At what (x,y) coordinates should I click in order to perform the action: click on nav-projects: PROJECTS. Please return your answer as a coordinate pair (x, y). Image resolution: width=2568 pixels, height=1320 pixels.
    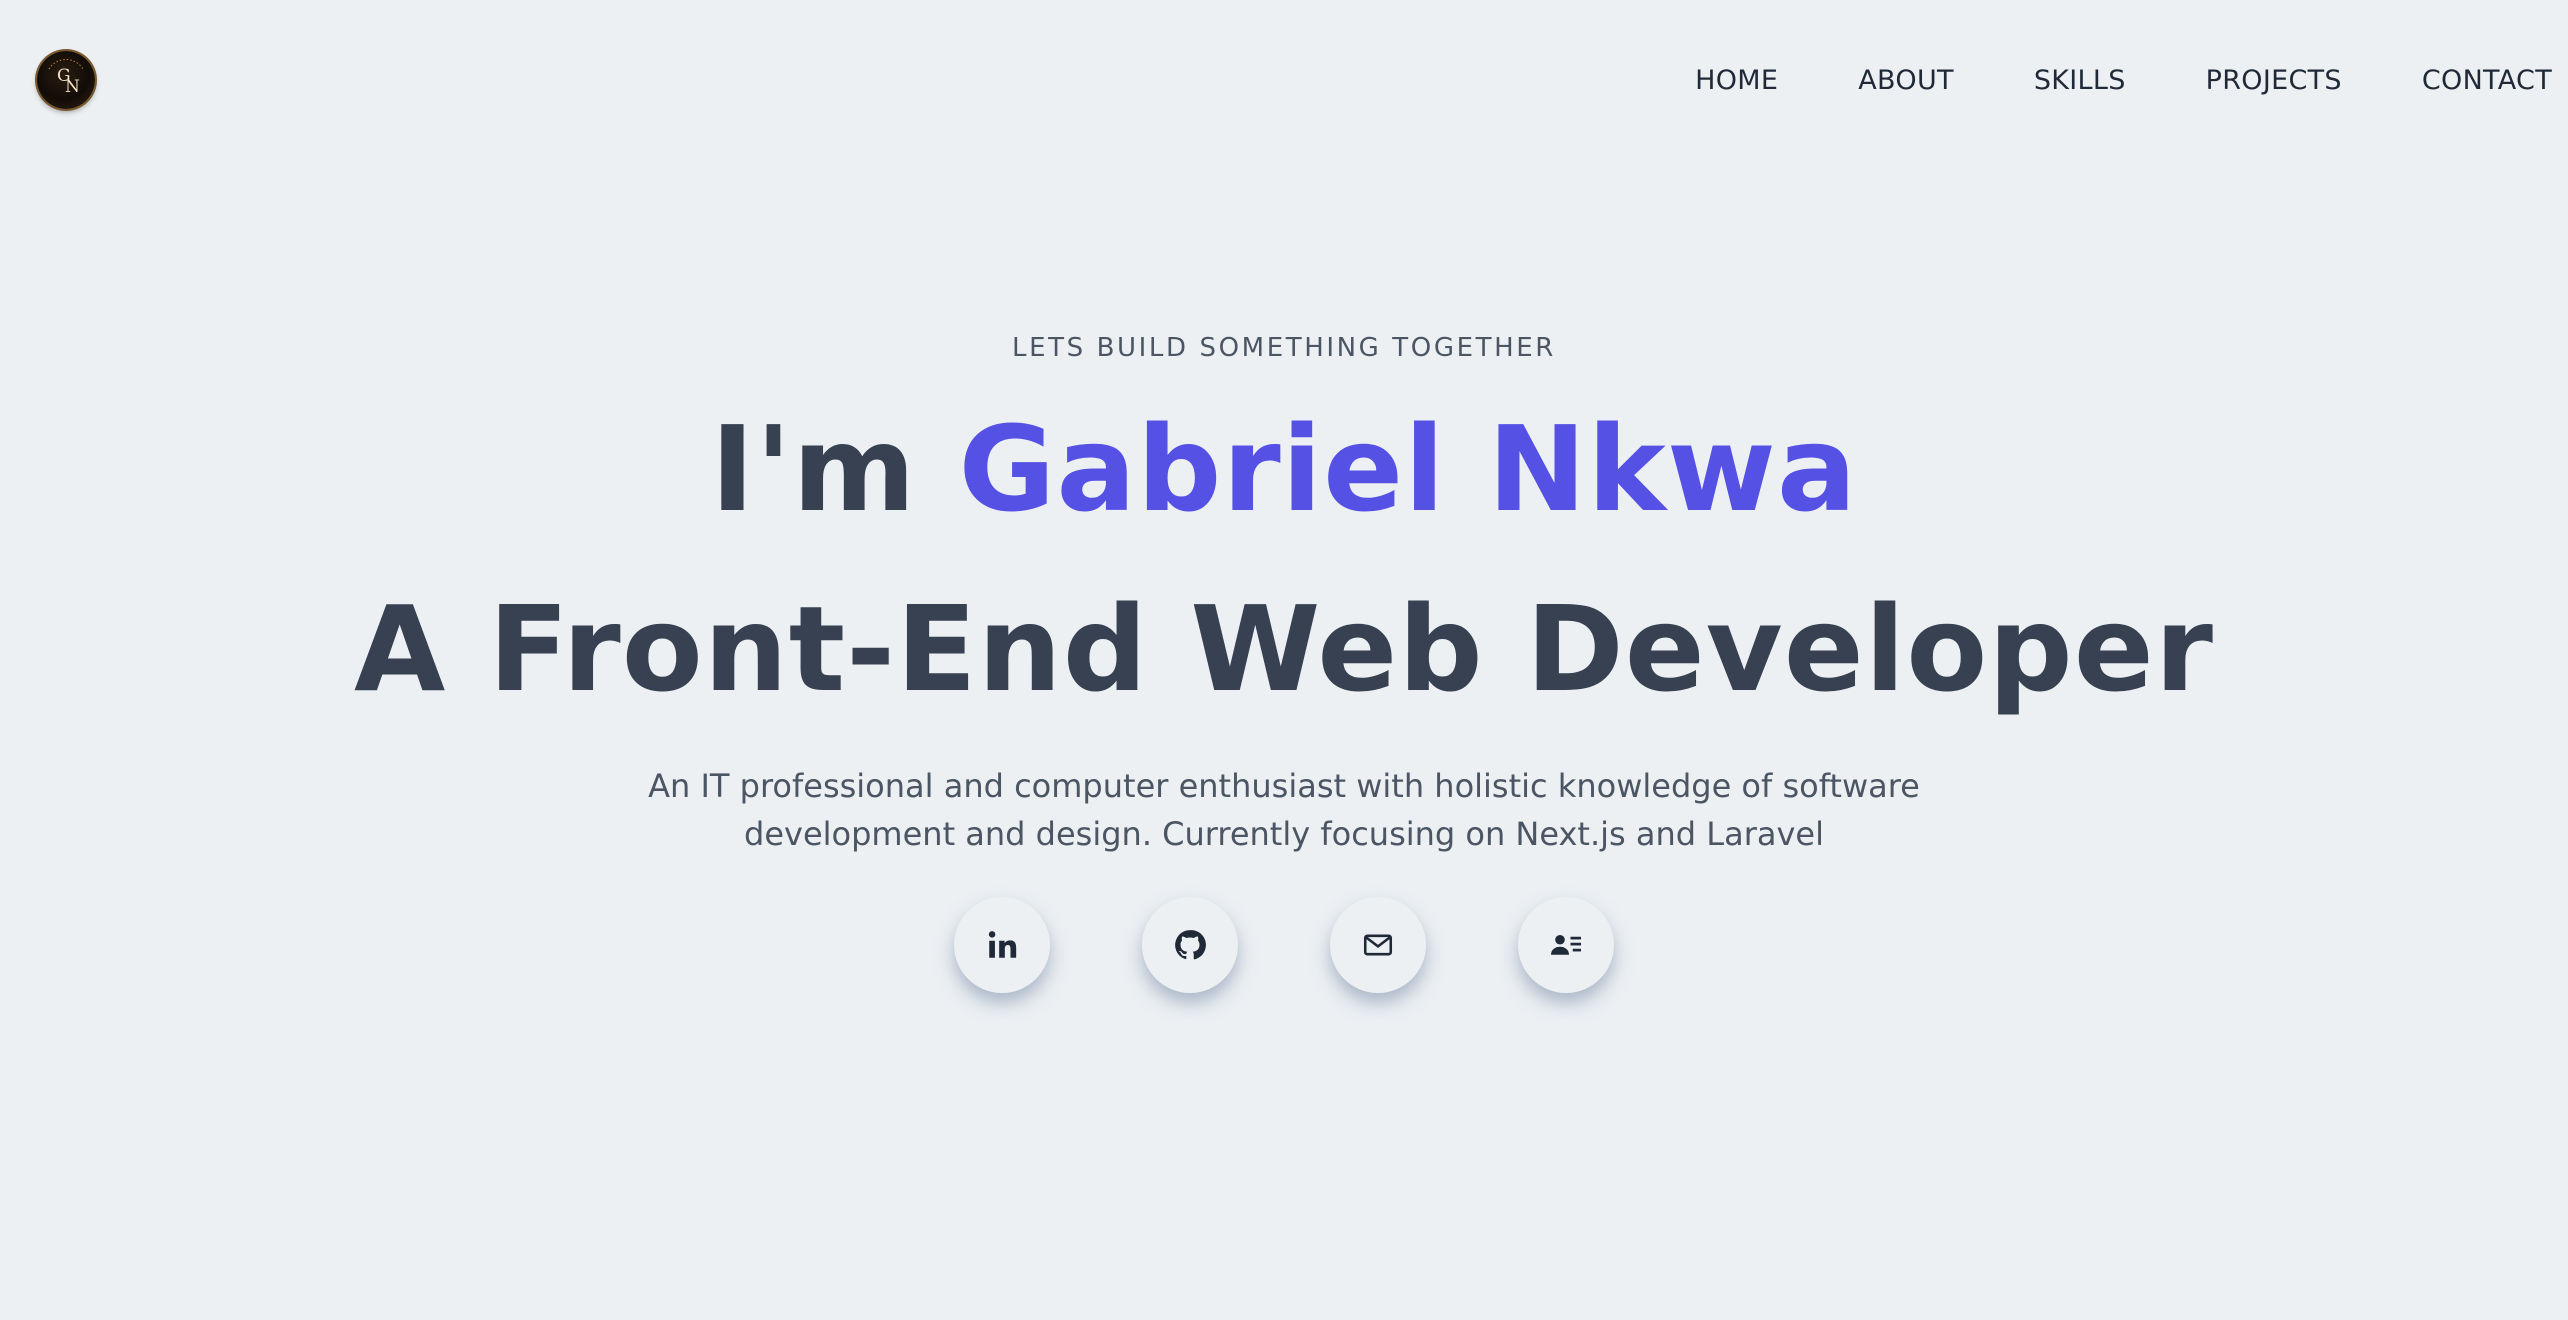
    Looking at the image, I should click on (2274, 80).